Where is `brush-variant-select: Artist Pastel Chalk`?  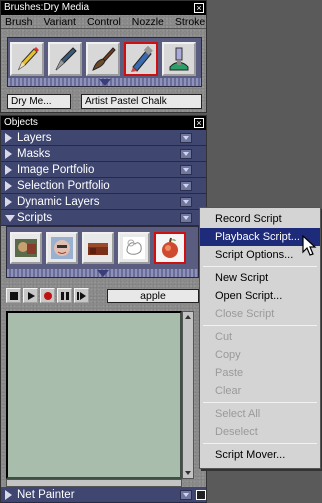
brush-variant-select: Artist Pastel Chalk is located at coordinates (141, 101).